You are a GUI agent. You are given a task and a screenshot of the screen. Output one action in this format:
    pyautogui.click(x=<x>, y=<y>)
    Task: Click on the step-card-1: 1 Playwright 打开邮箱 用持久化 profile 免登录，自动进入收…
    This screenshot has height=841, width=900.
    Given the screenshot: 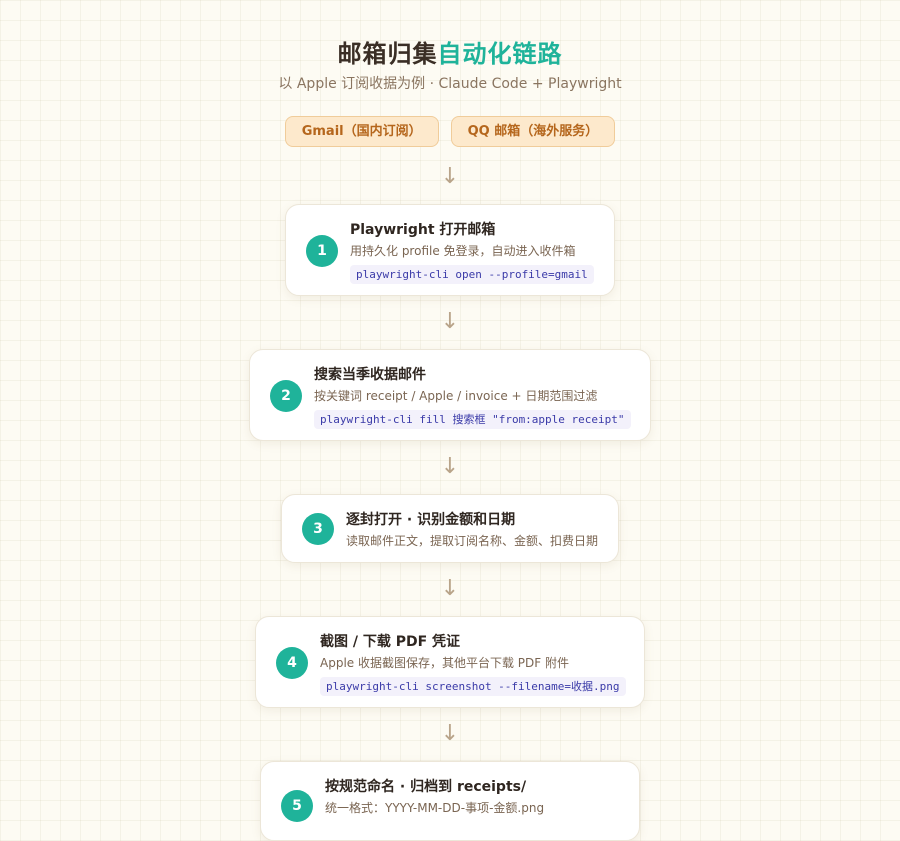 What is the action you would take?
    pyautogui.click(x=450, y=250)
    